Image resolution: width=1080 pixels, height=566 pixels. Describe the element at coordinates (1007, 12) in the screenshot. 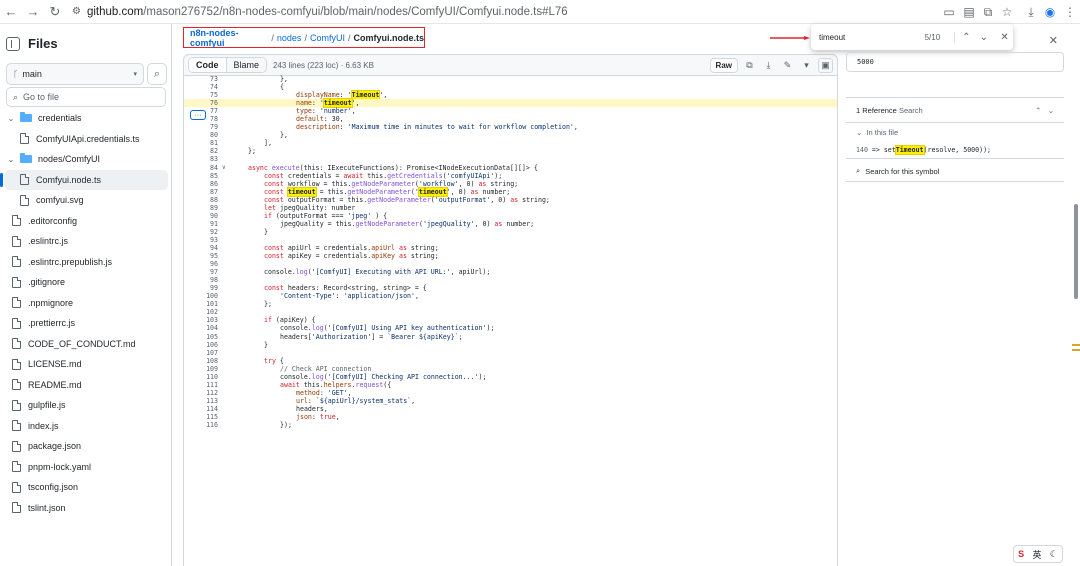

I see `bookmark-star-icon: ☆` at that location.